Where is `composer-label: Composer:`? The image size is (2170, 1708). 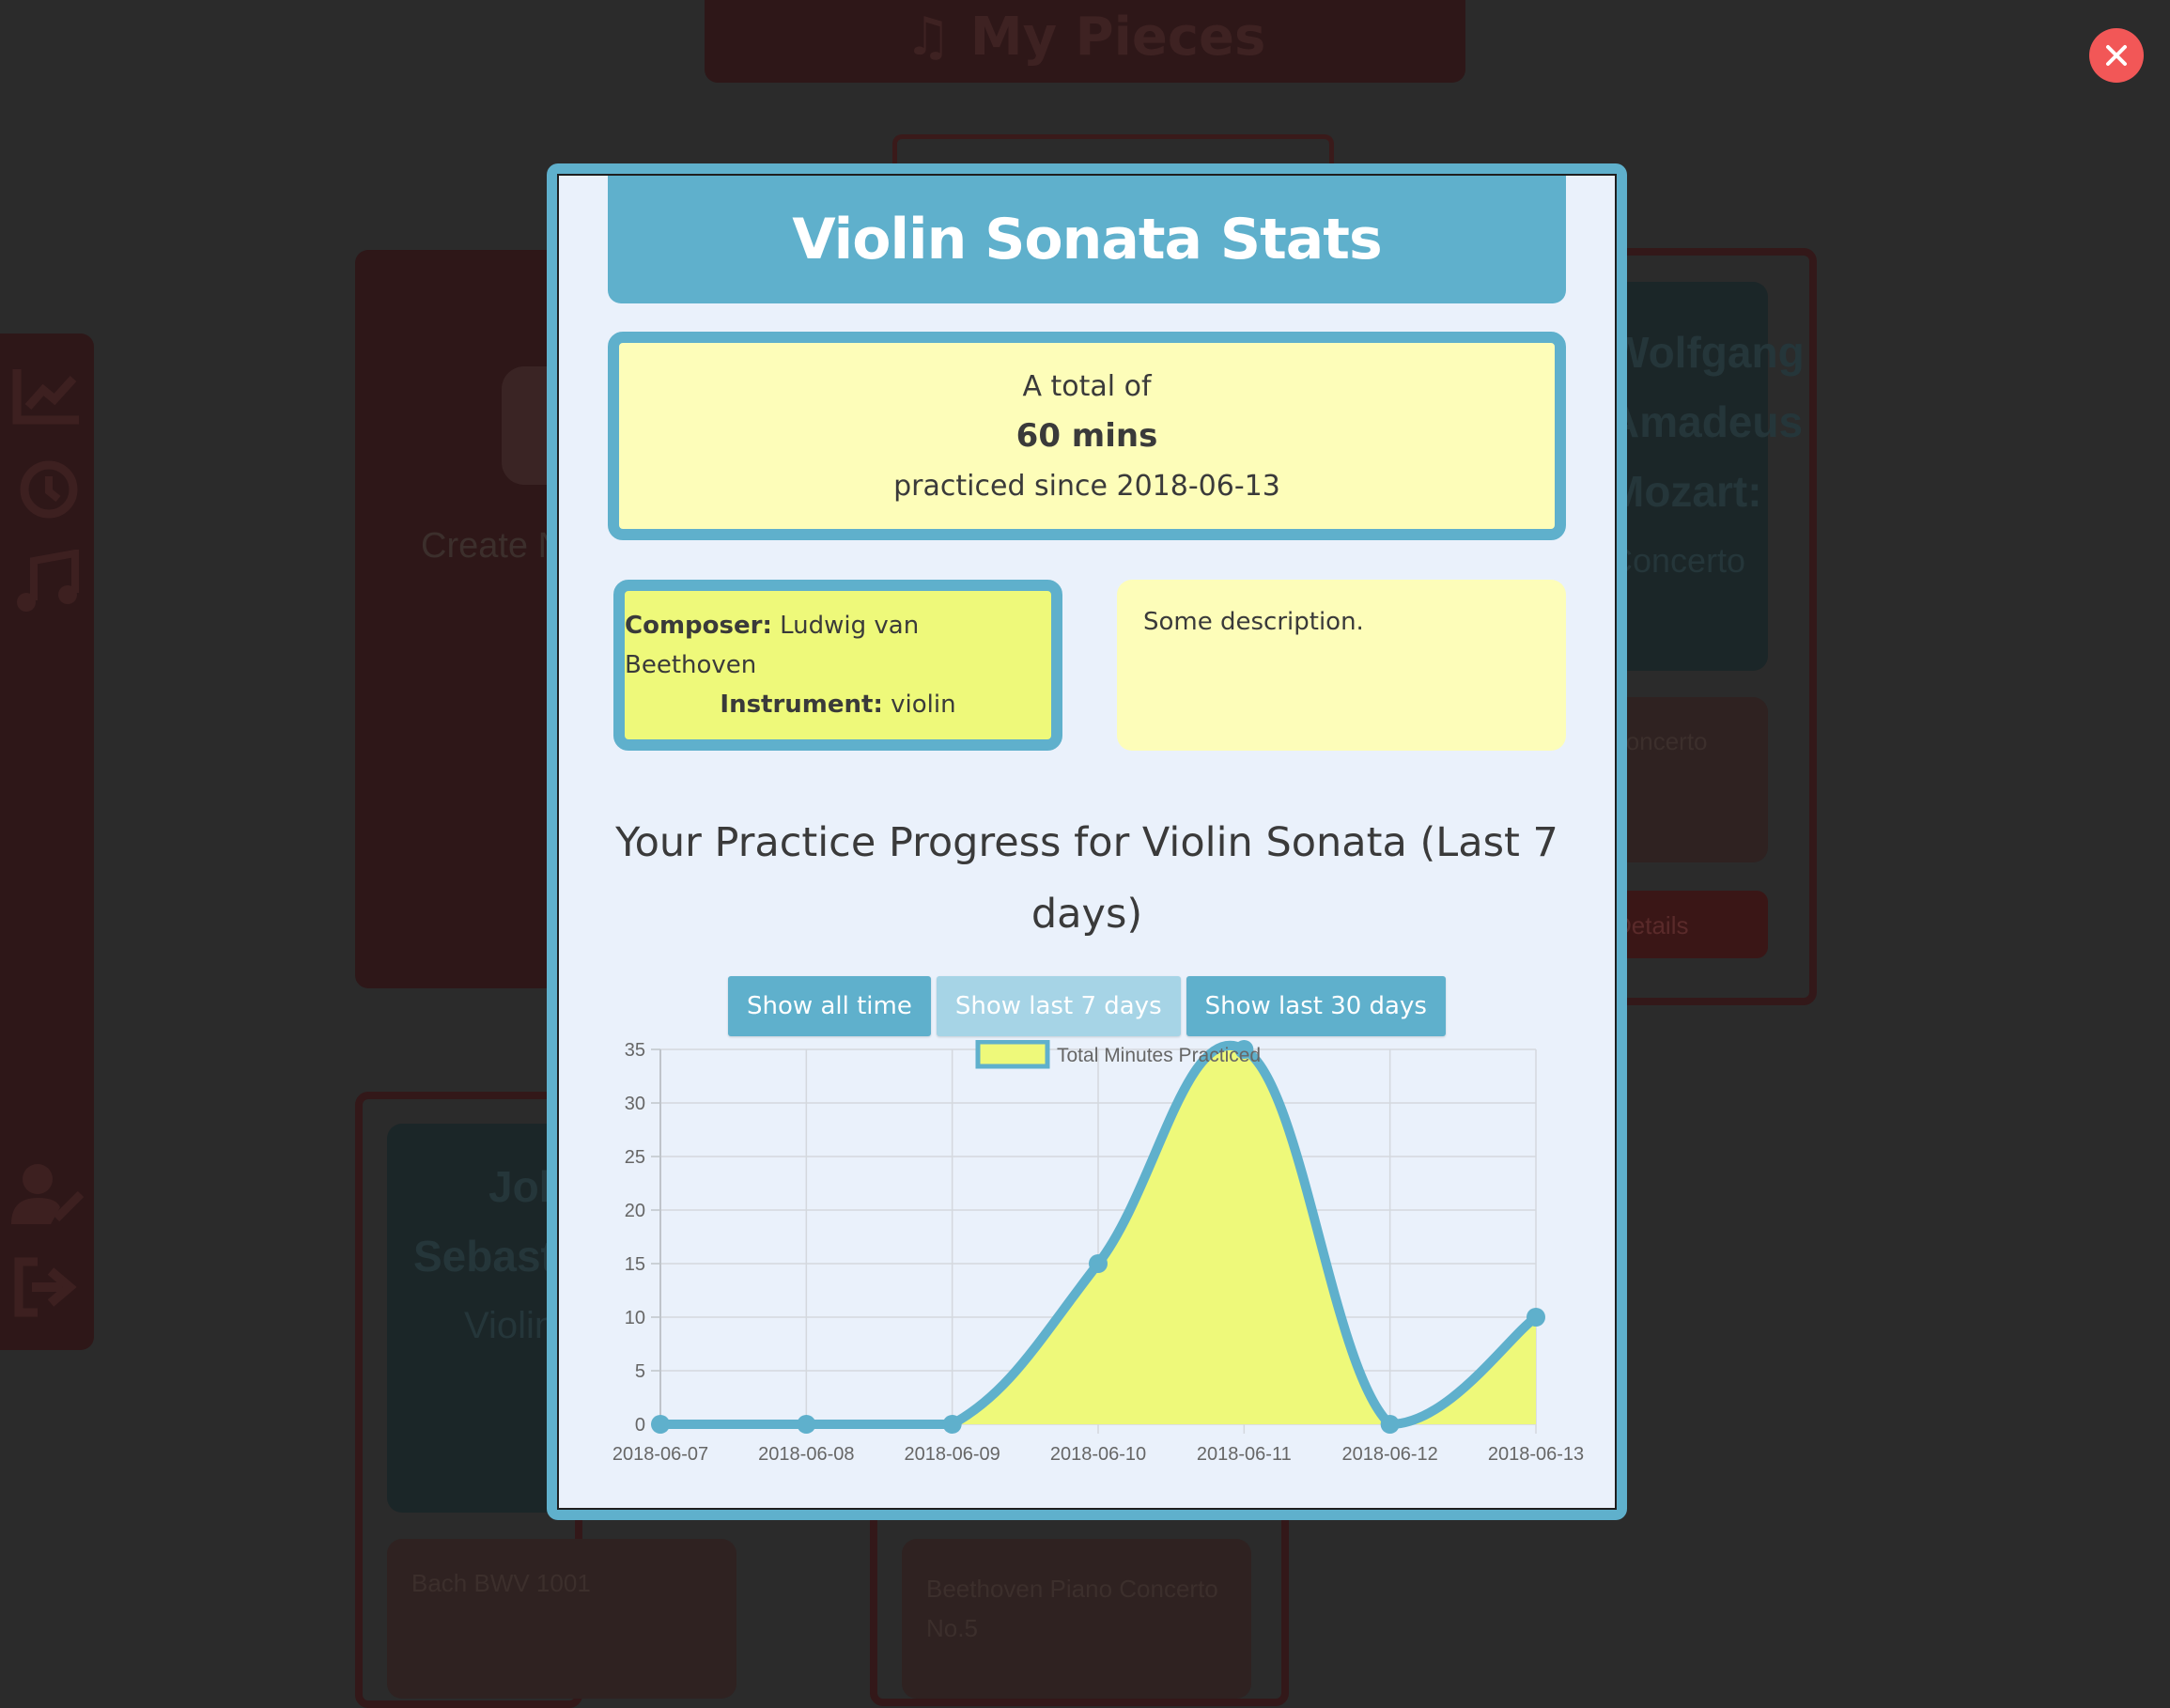 composer-label: Composer: is located at coordinates (698, 626).